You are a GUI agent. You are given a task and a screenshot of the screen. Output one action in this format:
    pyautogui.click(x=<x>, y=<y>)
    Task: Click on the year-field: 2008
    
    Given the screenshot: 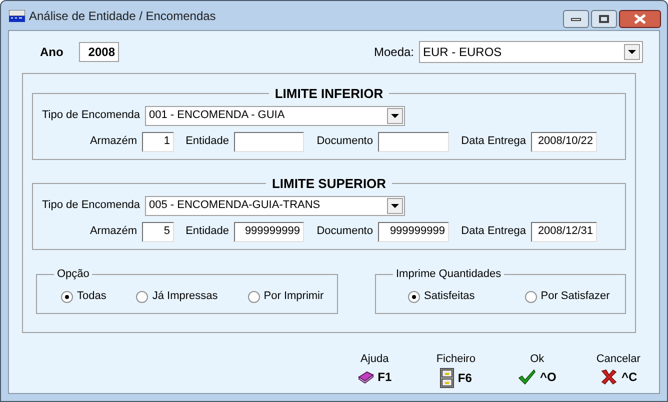 What is the action you would take?
    pyautogui.click(x=99, y=52)
    